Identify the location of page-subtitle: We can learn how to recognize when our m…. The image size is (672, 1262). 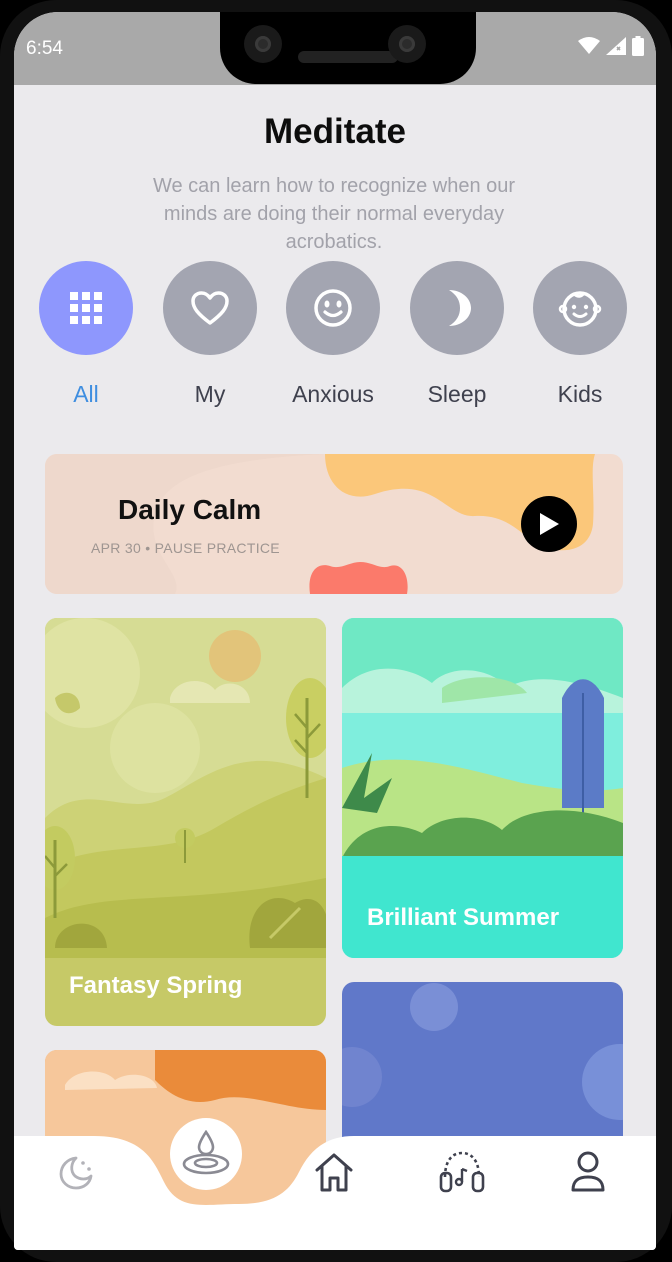
(334, 214).